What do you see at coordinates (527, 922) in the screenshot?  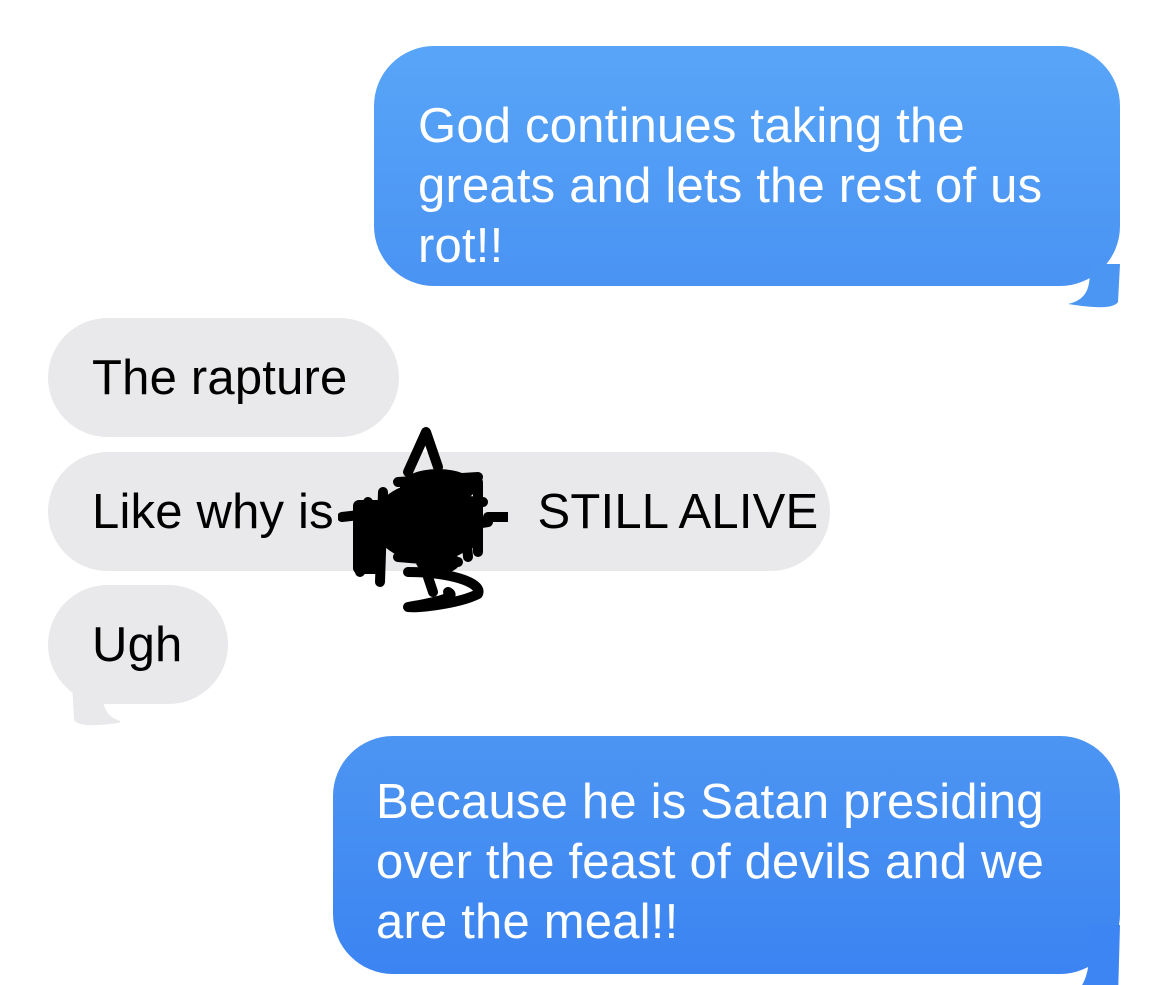 I see `message-line: are the meal!!` at bounding box center [527, 922].